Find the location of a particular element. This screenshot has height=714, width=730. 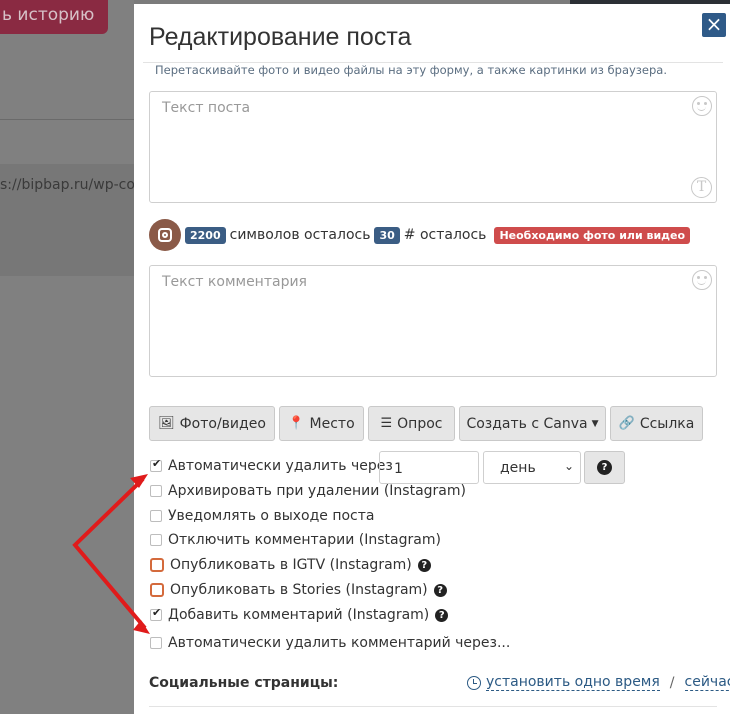

arrow-shaft is located at coordinates (109, 553).